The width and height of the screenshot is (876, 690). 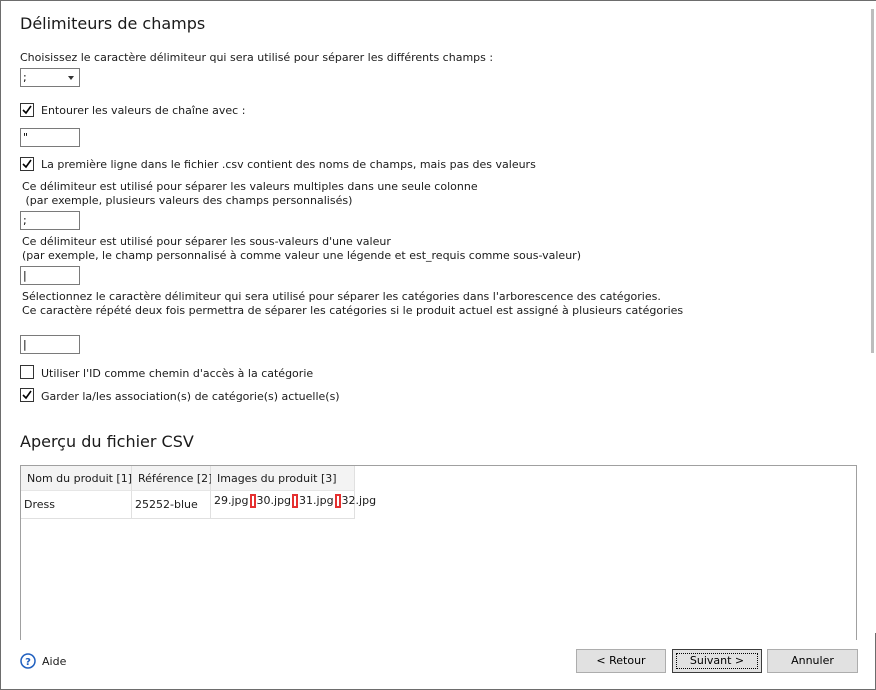 I want to click on enclose-checkbox, so click(x=27, y=110).